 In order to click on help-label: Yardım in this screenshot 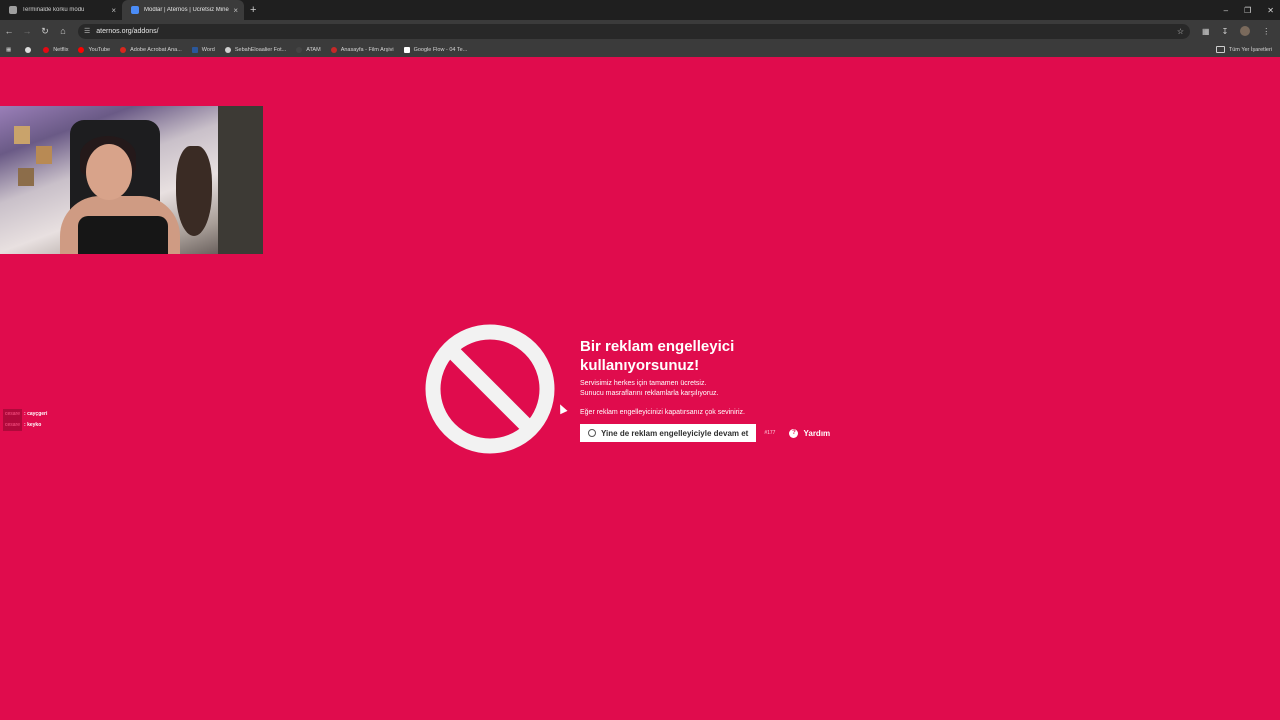, I will do `click(817, 433)`.